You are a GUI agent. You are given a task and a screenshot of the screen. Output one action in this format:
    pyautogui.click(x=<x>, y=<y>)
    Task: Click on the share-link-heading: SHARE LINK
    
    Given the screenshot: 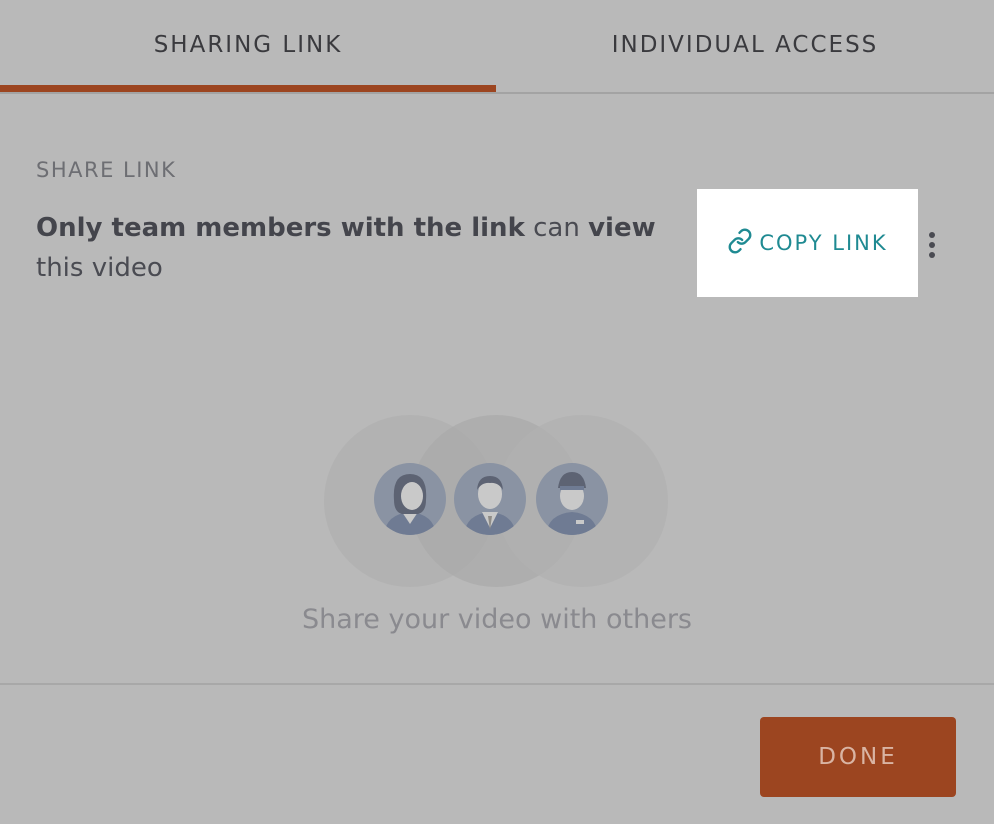 What is the action you would take?
    pyautogui.click(x=106, y=170)
    